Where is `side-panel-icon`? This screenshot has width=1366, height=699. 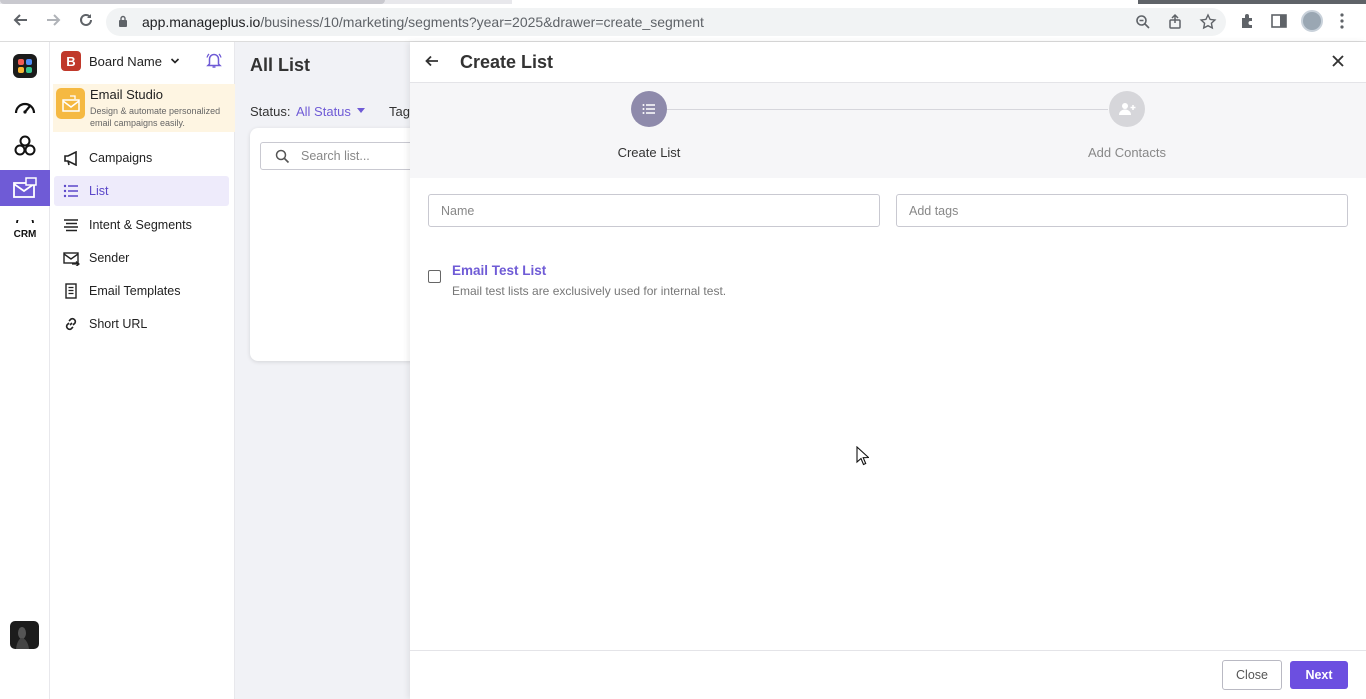 side-panel-icon is located at coordinates (1279, 21).